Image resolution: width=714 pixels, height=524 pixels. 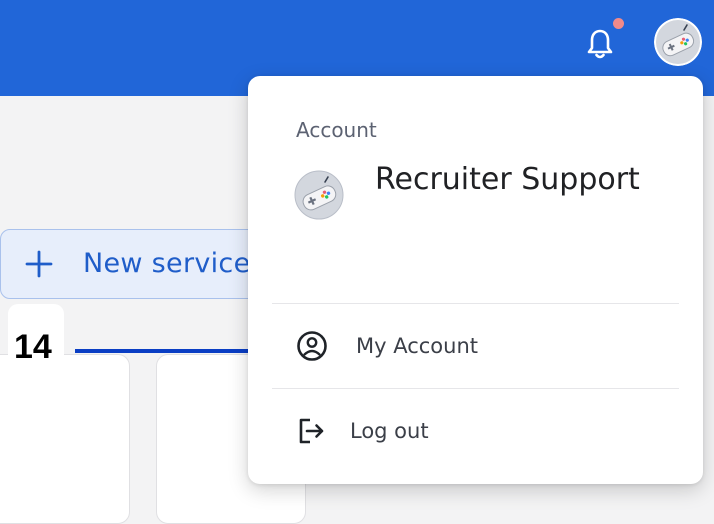 What do you see at coordinates (417, 346) in the screenshot?
I see `my-account-label: My Account` at bounding box center [417, 346].